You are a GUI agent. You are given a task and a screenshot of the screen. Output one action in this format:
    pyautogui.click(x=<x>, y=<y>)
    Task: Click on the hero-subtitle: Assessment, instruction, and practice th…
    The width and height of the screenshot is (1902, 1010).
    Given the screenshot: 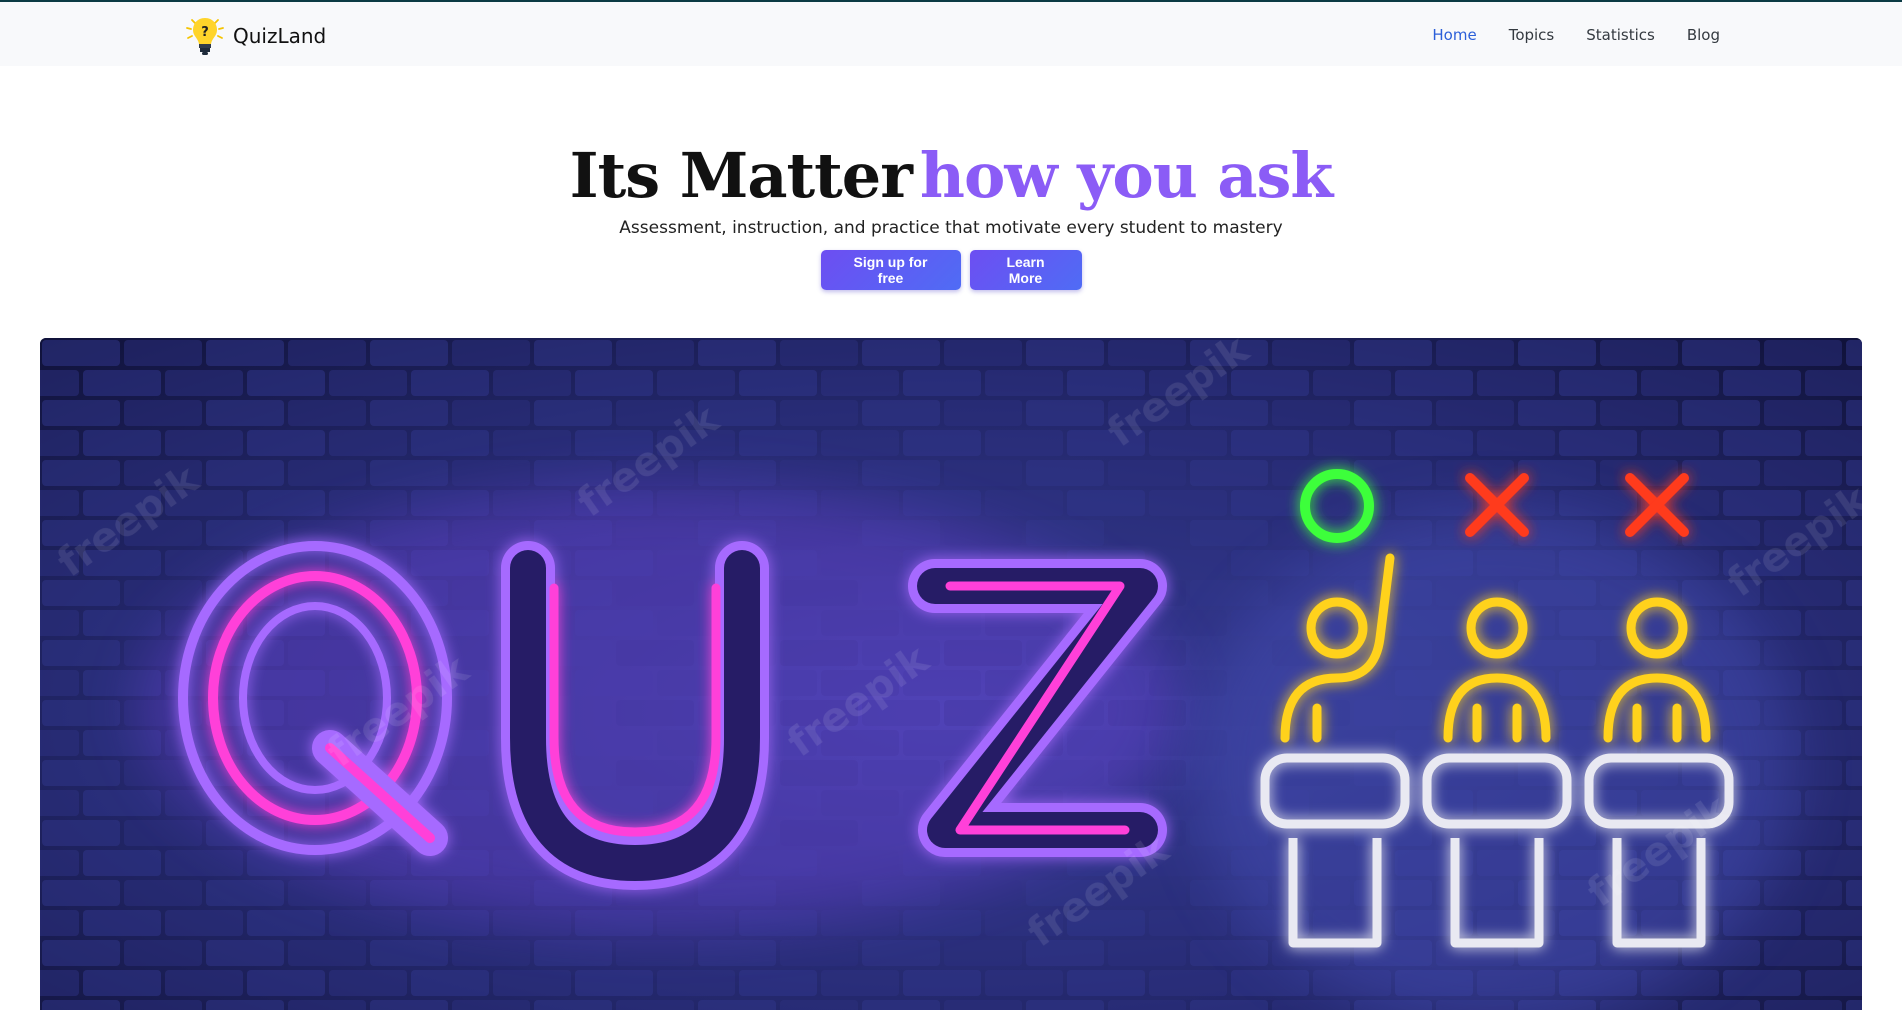 What is the action you would take?
    pyautogui.click(x=951, y=228)
    